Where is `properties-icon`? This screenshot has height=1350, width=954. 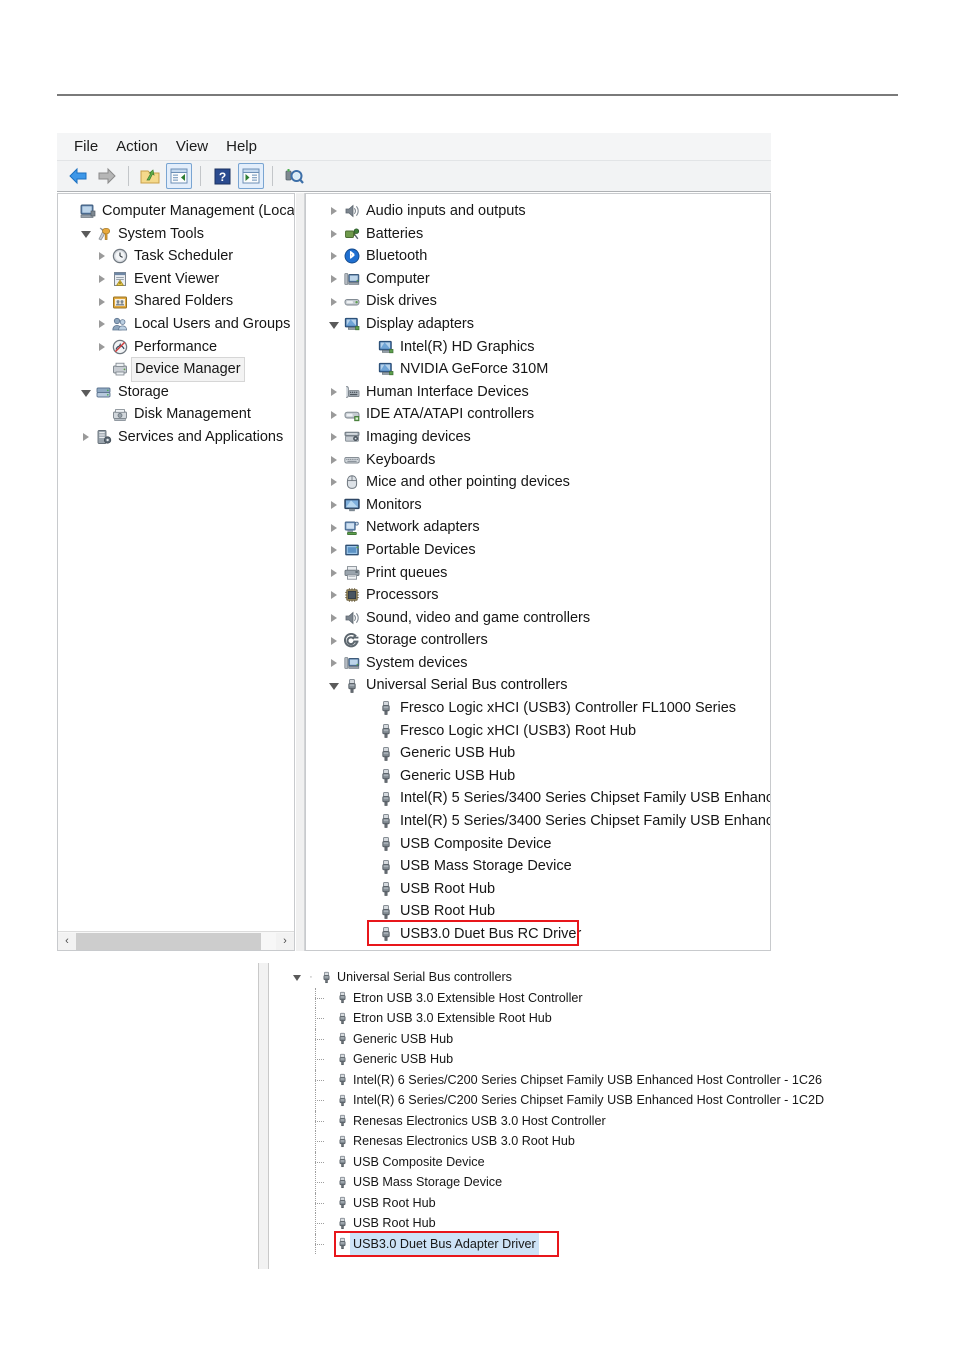
properties-icon is located at coordinates (251, 176).